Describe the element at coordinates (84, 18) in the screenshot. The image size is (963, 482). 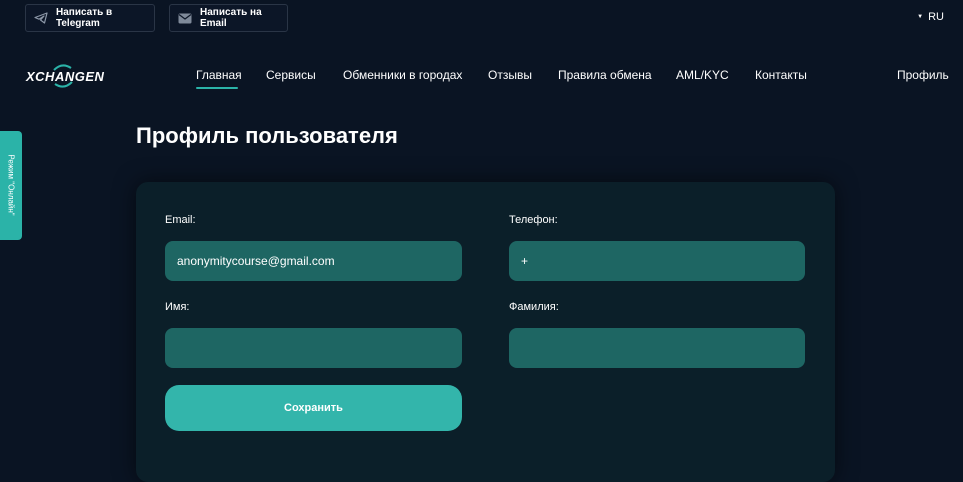
I see `telegram-button-label: Написать в Telegram` at that location.